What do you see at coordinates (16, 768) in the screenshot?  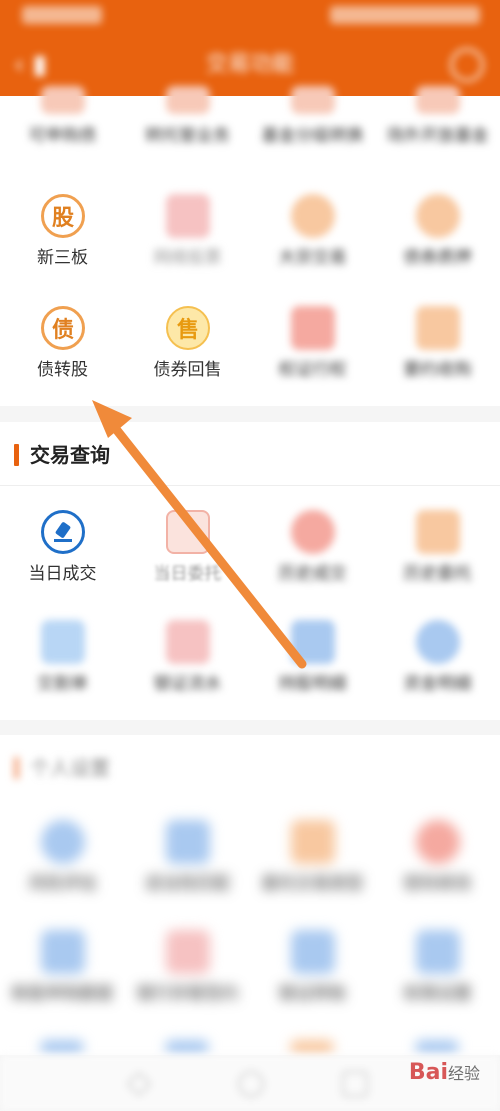 I see `section-marker` at bounding box center [16, 768].